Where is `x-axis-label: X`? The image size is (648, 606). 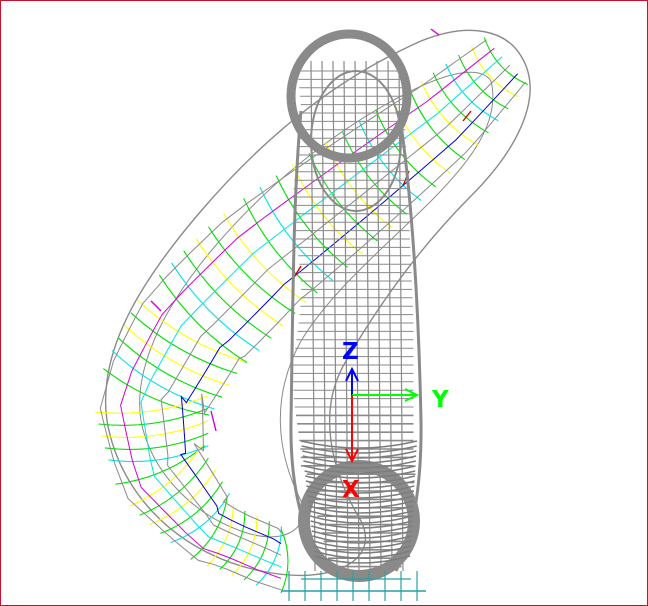 x-axis-label: X is located at coordinates (351, 490).